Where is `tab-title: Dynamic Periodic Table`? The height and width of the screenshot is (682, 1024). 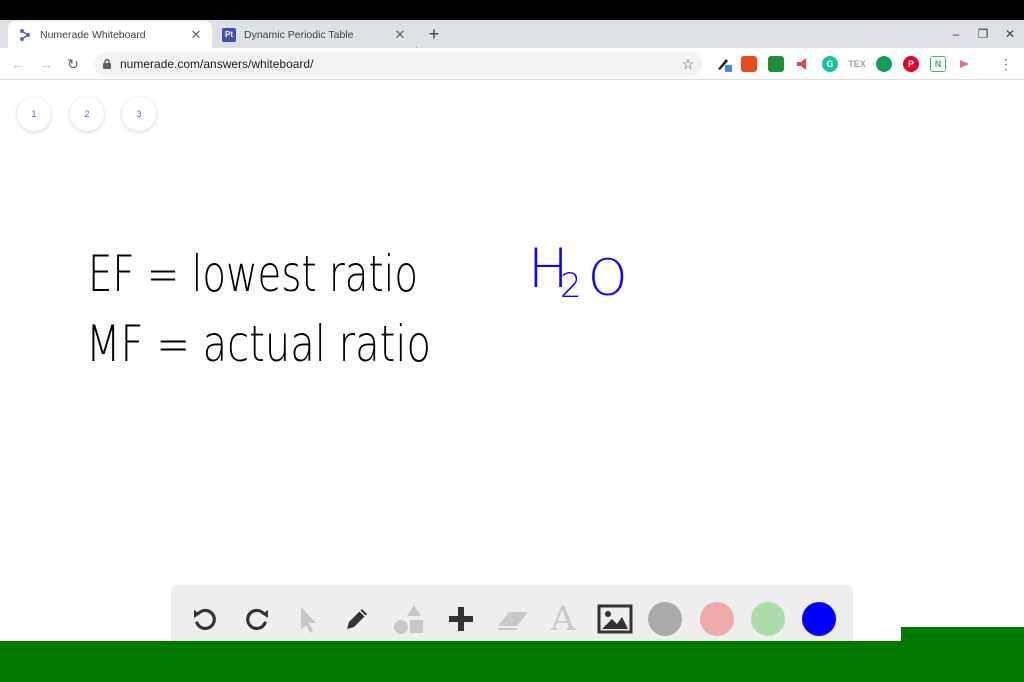
tab-title: Dynamic Periodic Table is located at coordinates (299, 34).